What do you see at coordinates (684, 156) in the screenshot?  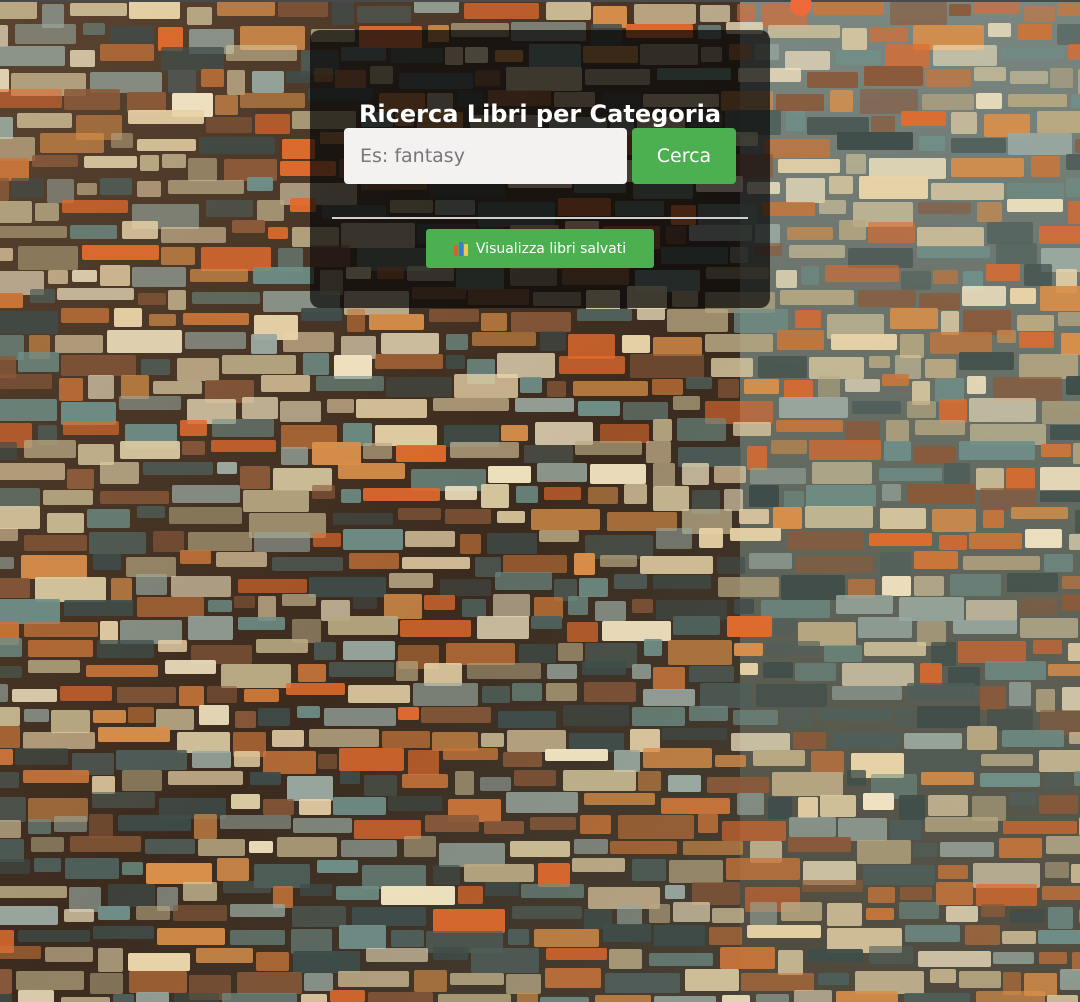 I see `search-button: Cerca` at bounding box center [684, 156].